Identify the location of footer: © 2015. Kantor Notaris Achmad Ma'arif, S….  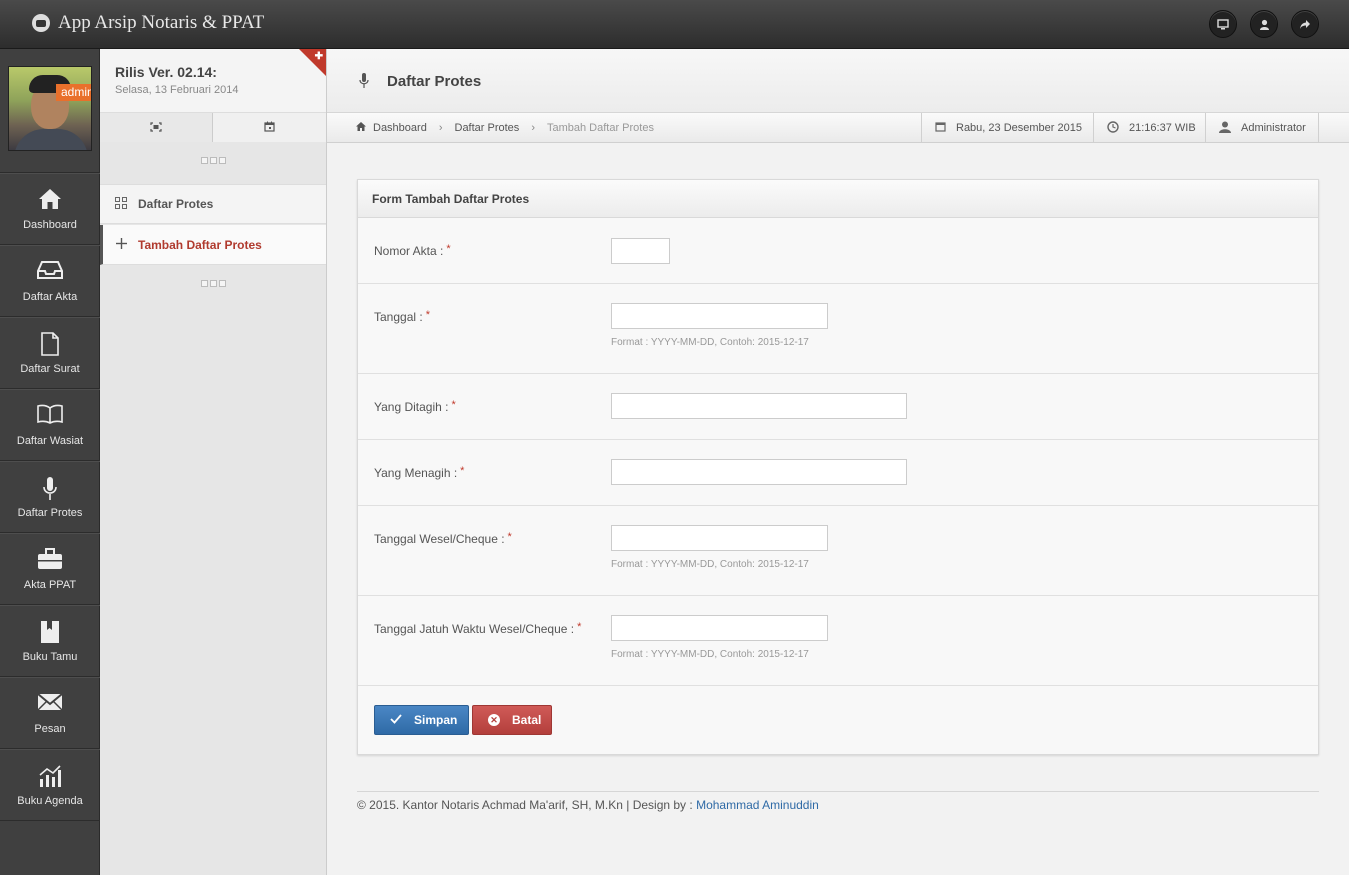
(588, 805).